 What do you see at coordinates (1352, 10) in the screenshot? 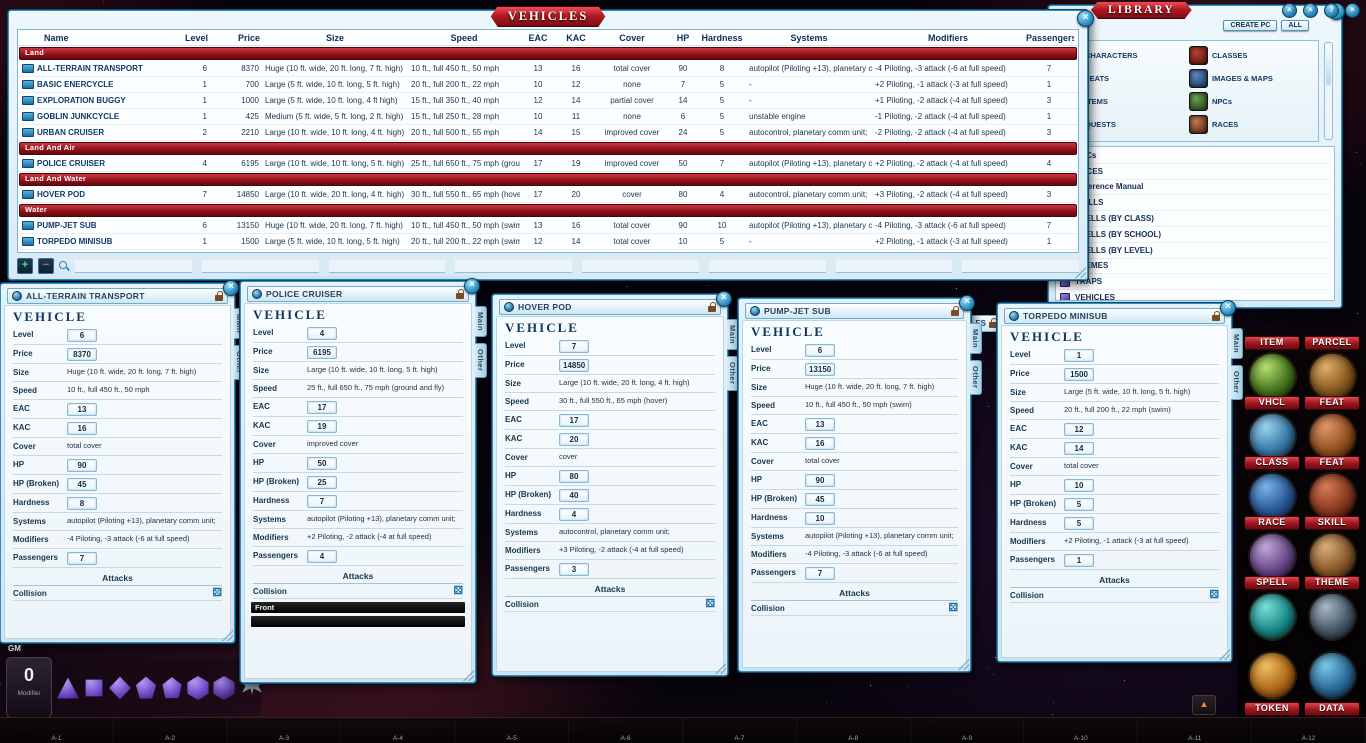
I see `app-close-icon: ×` at bounding box center [1352, 10].